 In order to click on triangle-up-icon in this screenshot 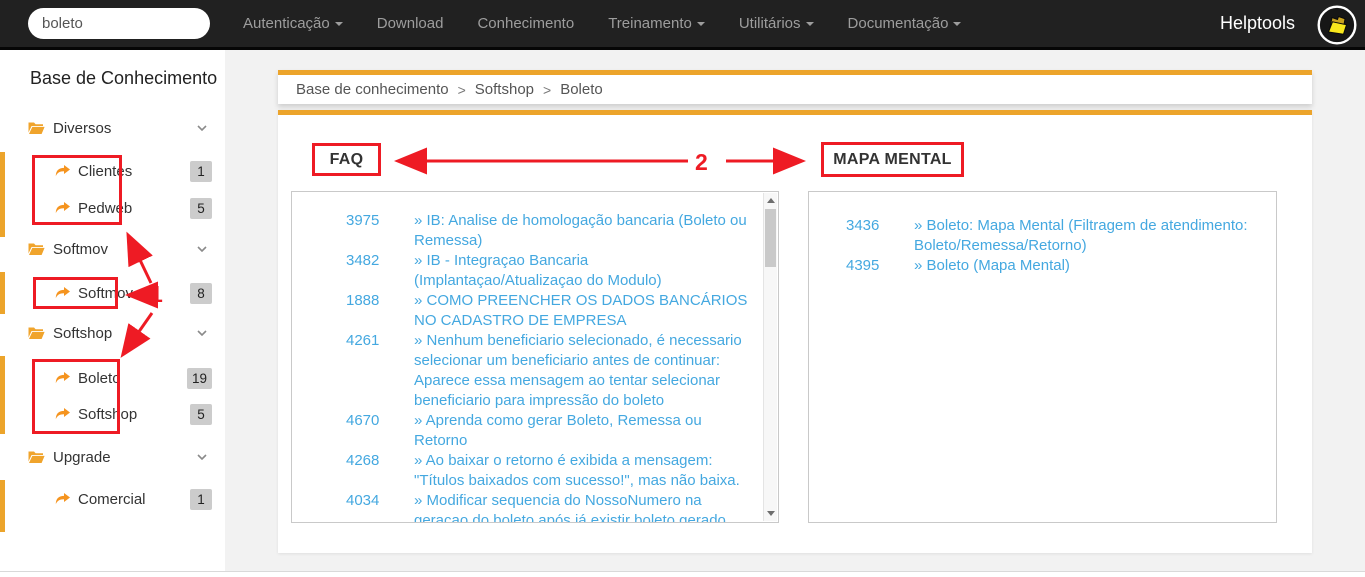, I will do `click(770, 200)`.